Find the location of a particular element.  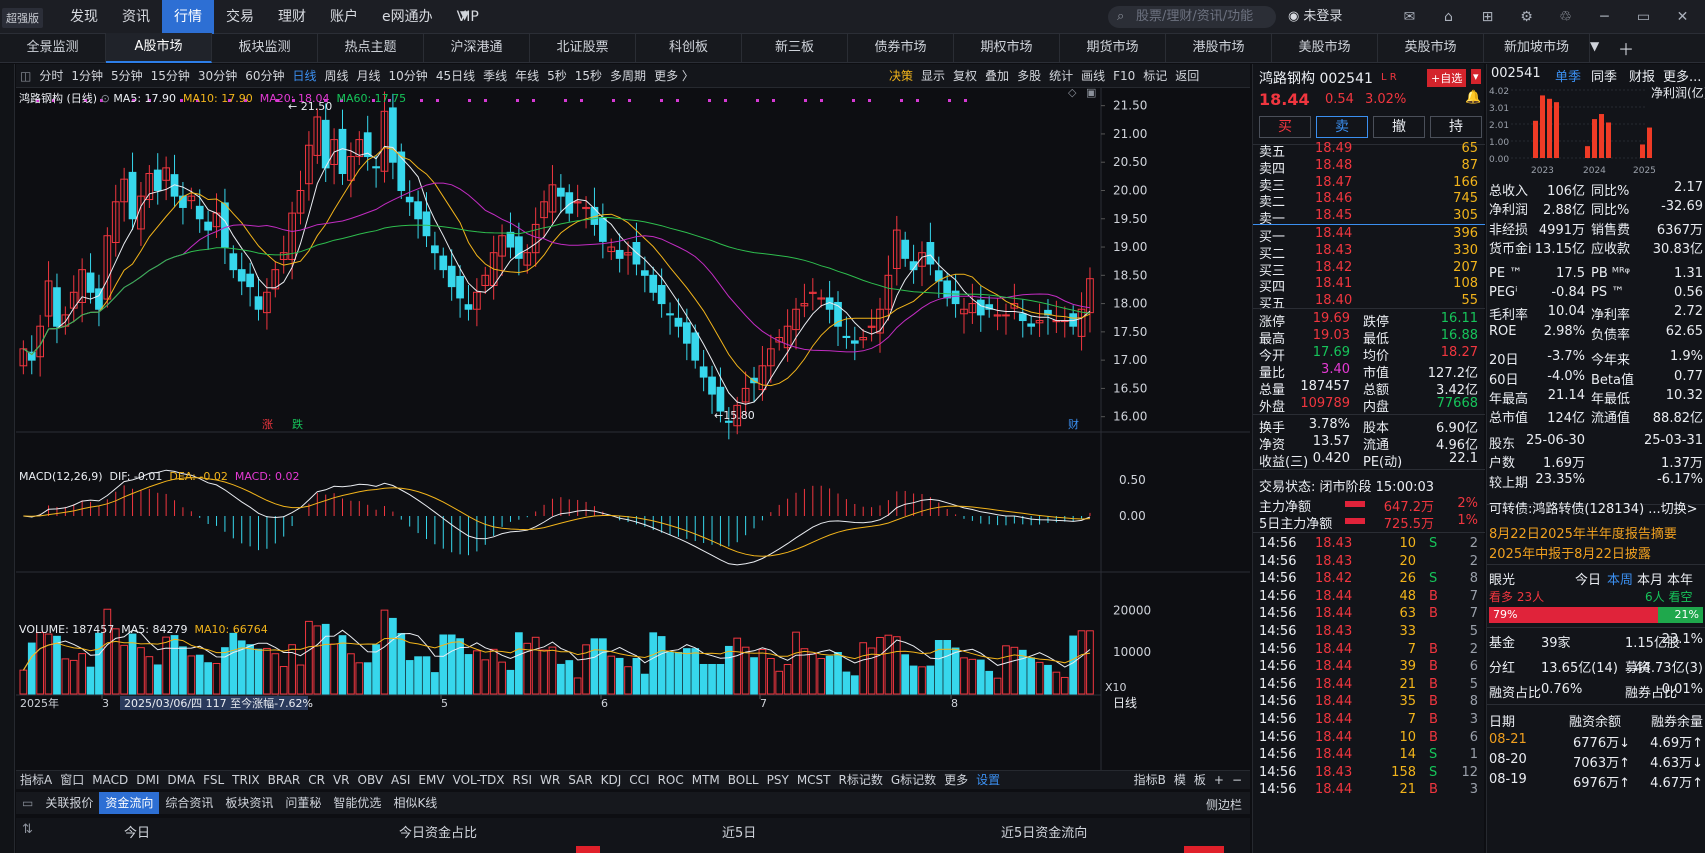

market-tab-12: 美股市场 is located at coordinates (1325, 48).